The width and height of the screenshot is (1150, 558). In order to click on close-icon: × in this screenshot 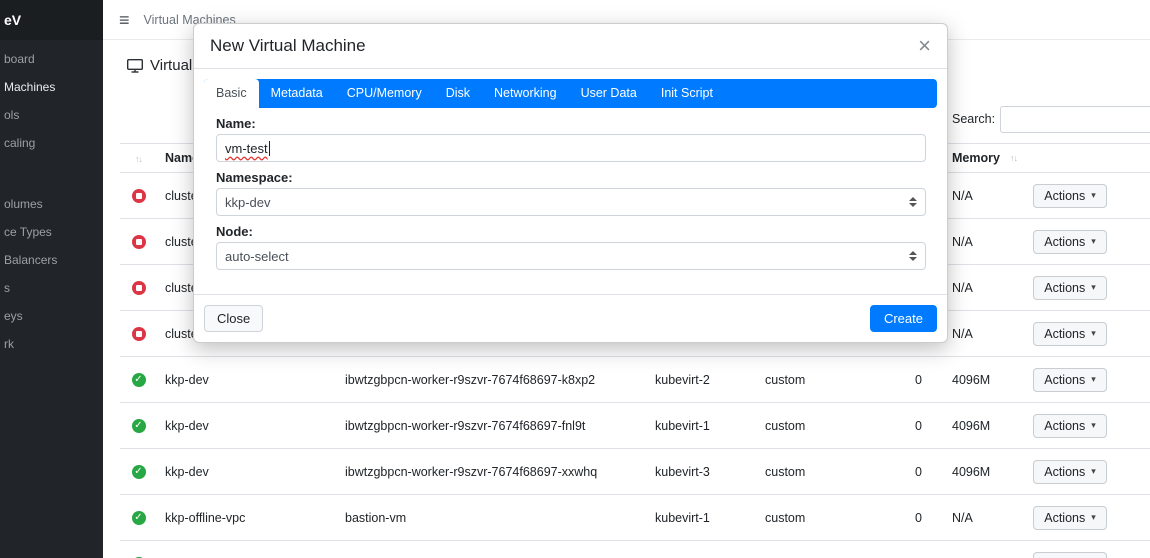, I will do `click(924, 46)`.